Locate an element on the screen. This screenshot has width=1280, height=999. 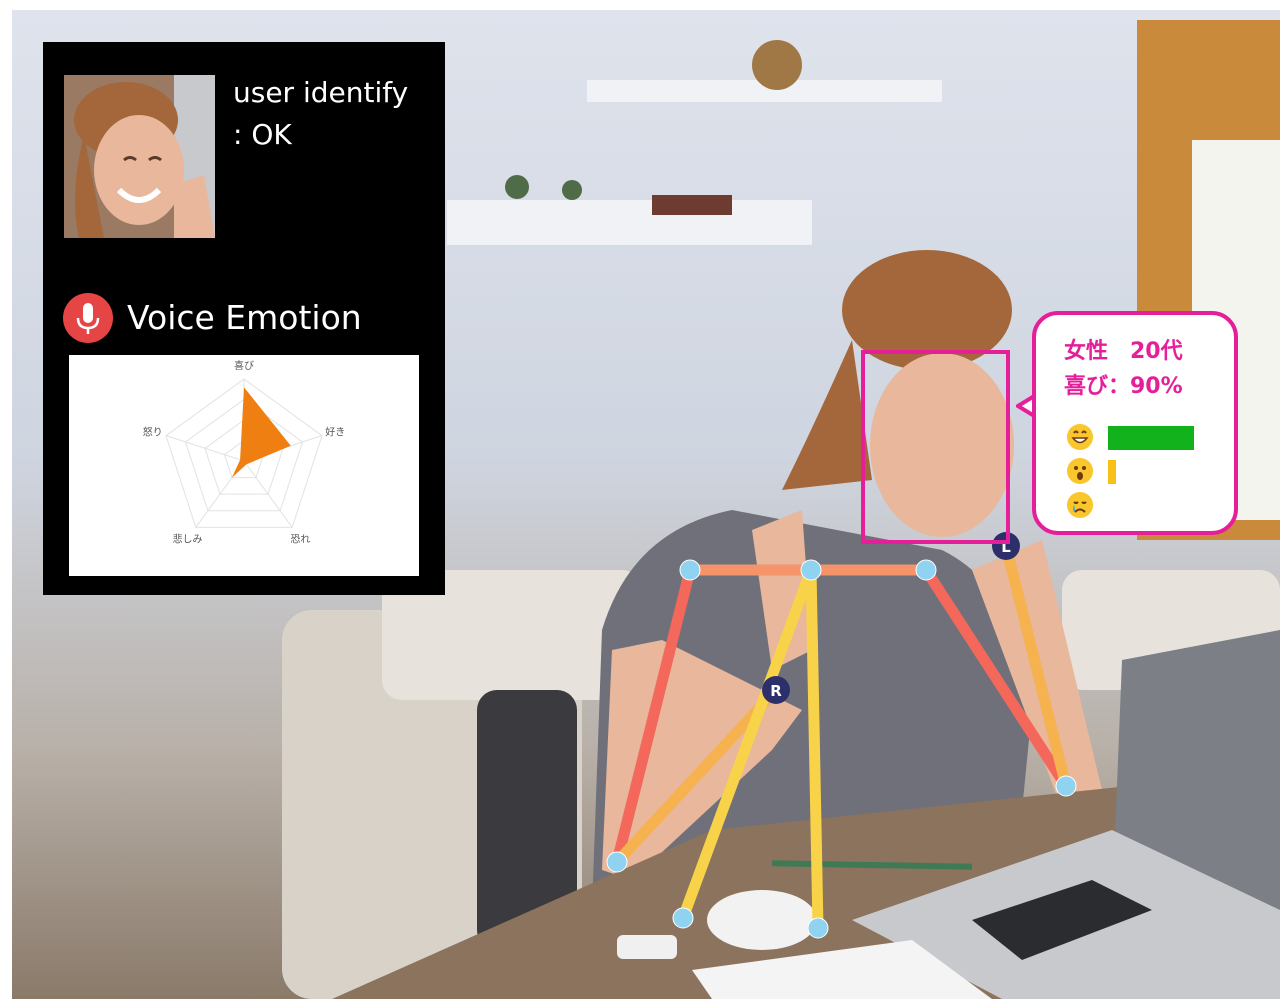
user-identify-label: user identify is located at coordinates (321, 92).